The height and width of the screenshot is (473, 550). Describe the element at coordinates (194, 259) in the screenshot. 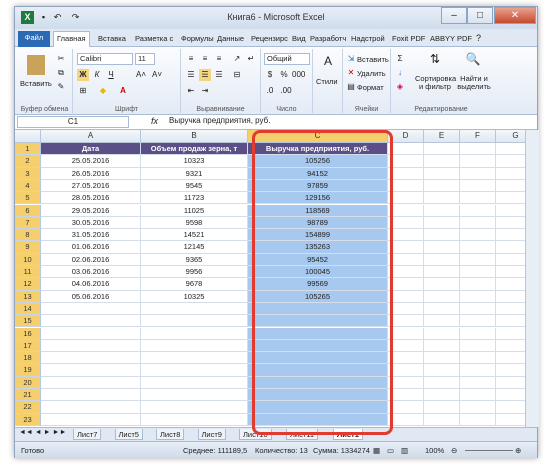

I see `cell: 9365` at that location.